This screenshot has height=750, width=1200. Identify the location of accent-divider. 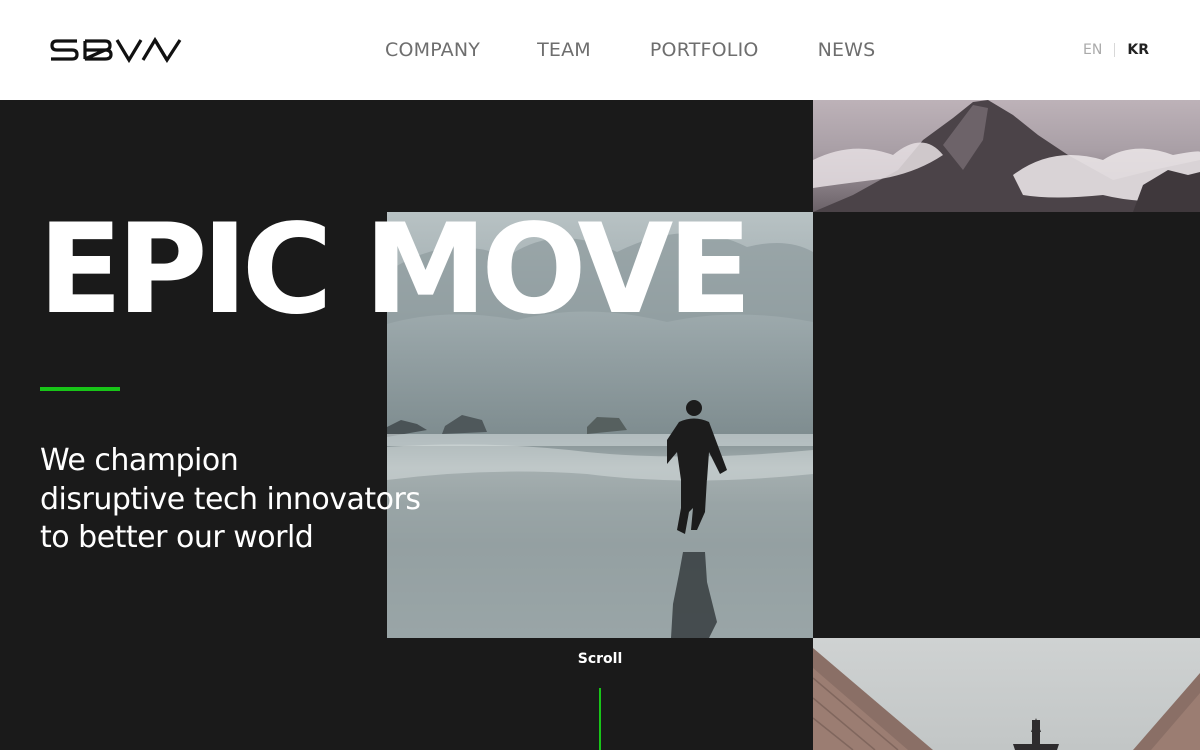
(80, 389).